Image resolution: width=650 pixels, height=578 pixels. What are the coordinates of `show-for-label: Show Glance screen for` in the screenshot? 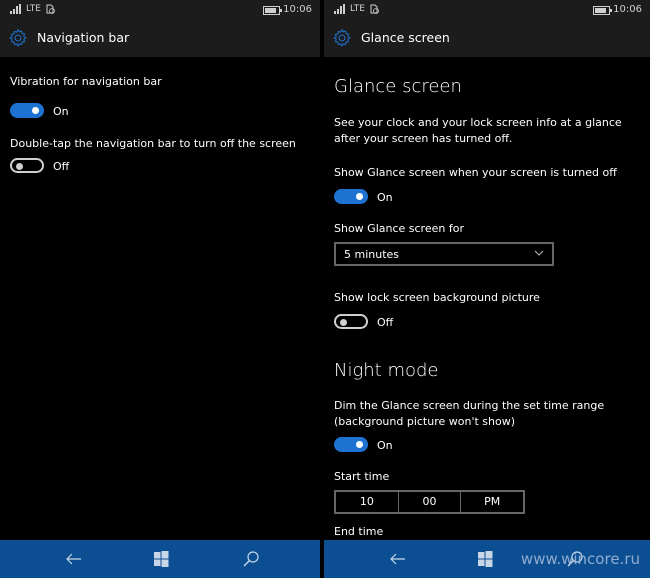 It's located at (399, 228).